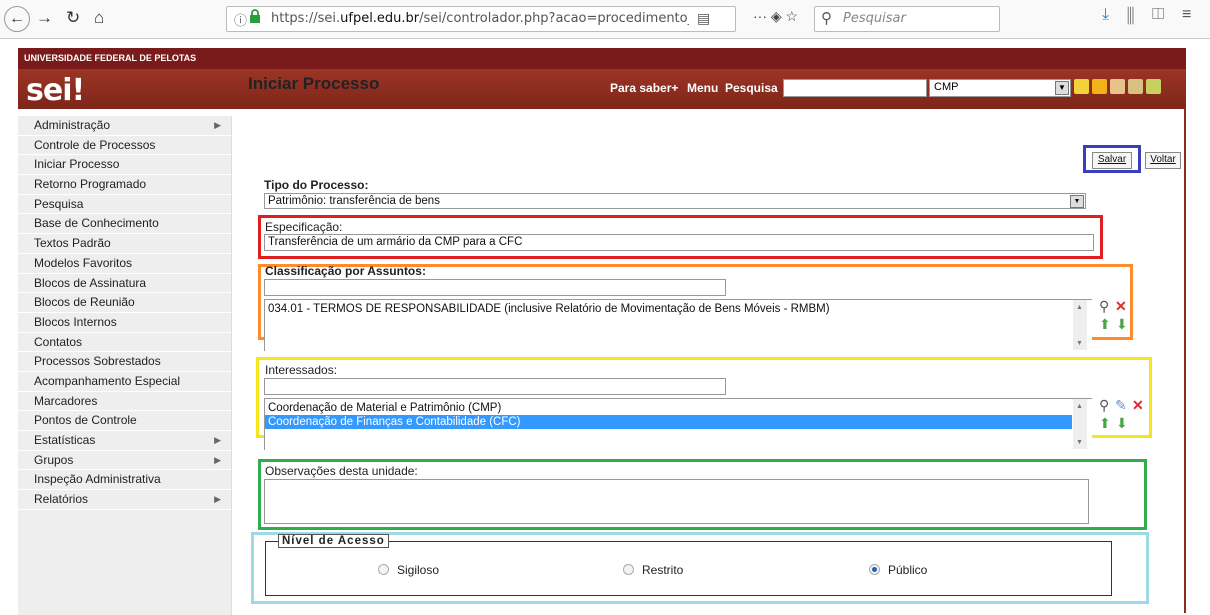 This screenshot has width=1210, height=615. Describe the element at coordinates (124, 264) in the screenshot. I see `menu-item: Modelos Favoritos` at that location.